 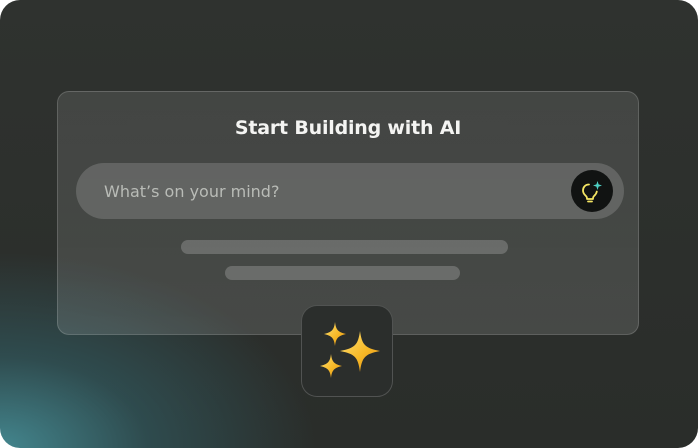 I want to click on sparkle-tile, so click(x=347, y=351).